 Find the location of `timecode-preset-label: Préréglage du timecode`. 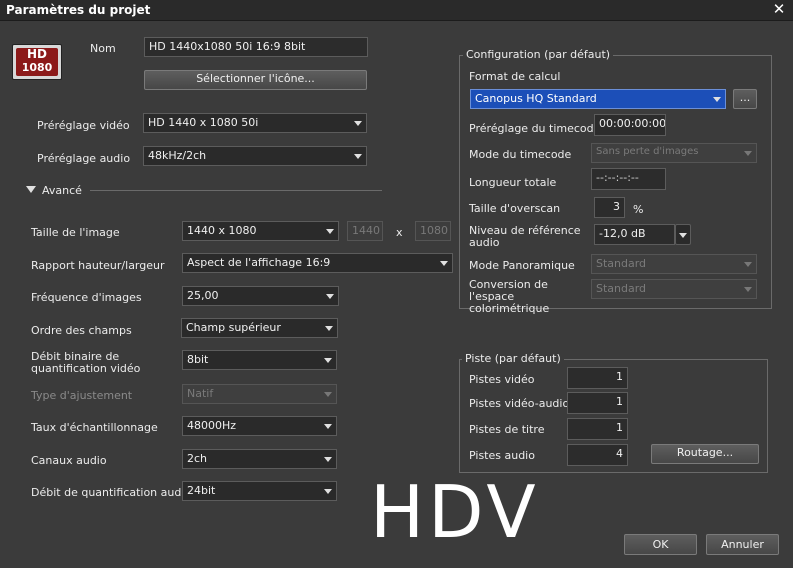

timecode-preset-label: Préréglage du timecode is located at coordinates (535, 128).